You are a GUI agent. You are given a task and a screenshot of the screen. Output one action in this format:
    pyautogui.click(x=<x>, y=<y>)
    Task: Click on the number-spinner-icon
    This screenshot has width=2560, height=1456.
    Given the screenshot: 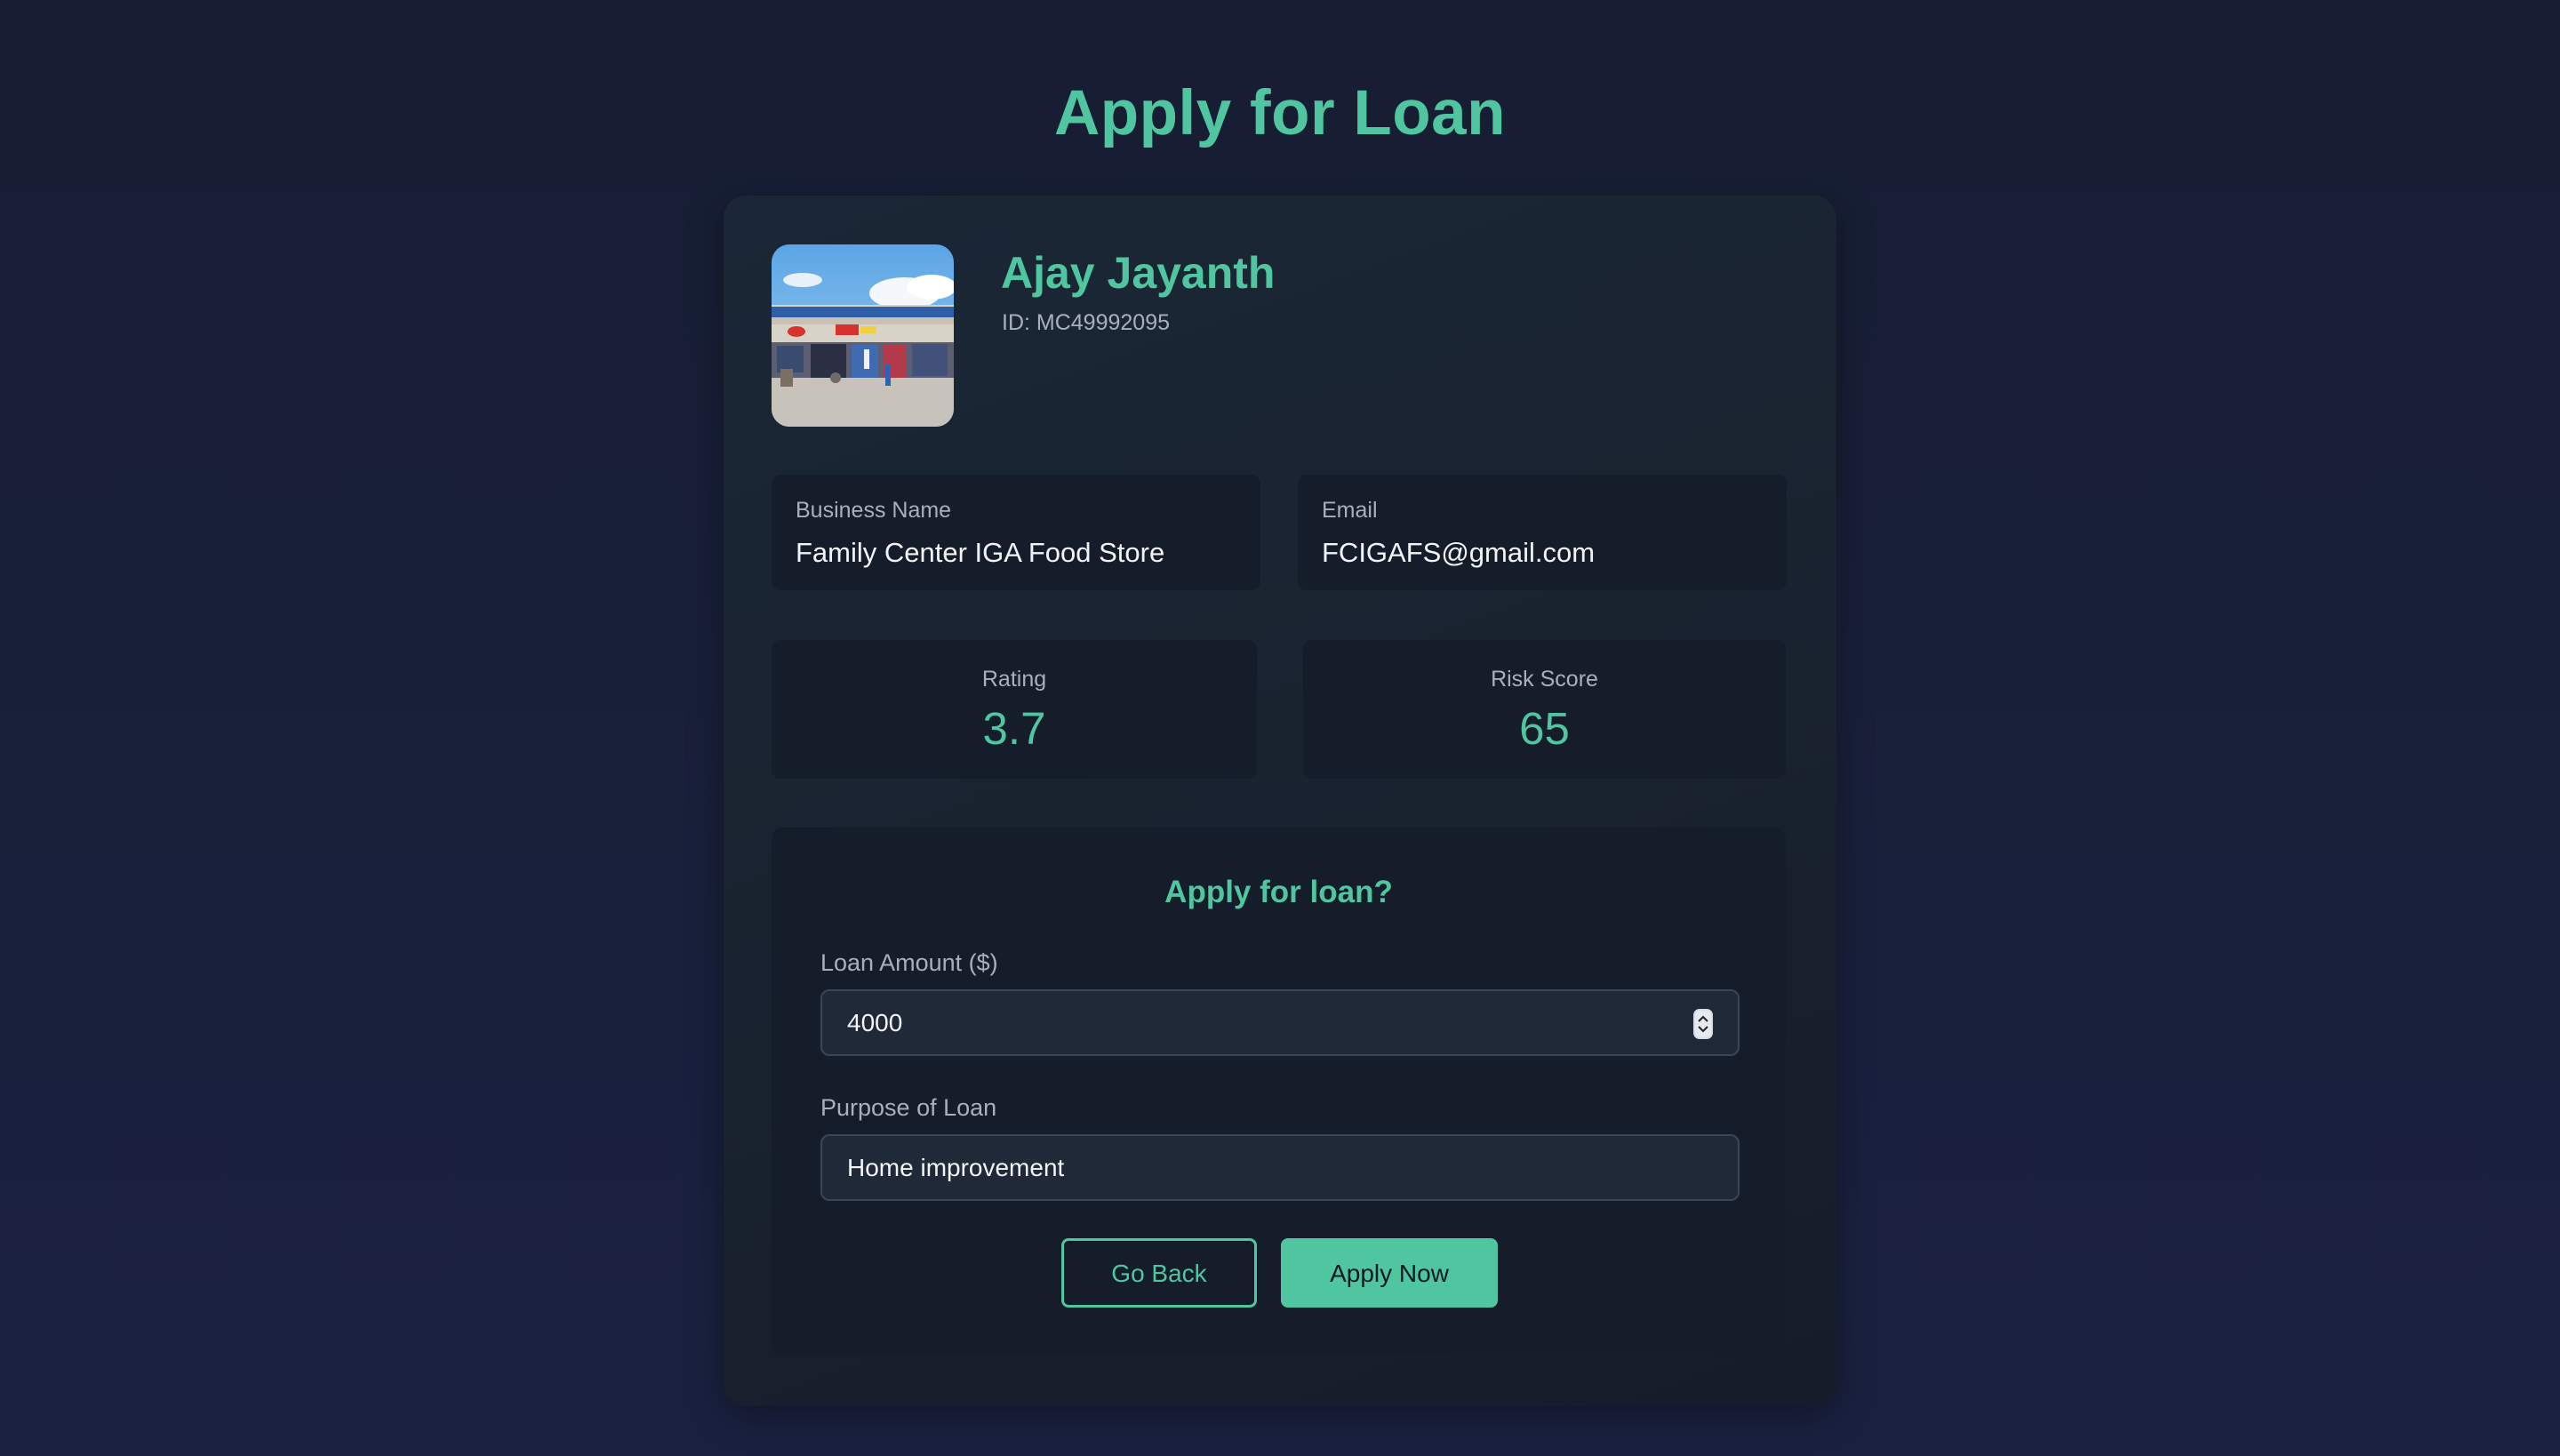 What is the action you would take?
    pyautogui.click(x=1703, y=1024)
    